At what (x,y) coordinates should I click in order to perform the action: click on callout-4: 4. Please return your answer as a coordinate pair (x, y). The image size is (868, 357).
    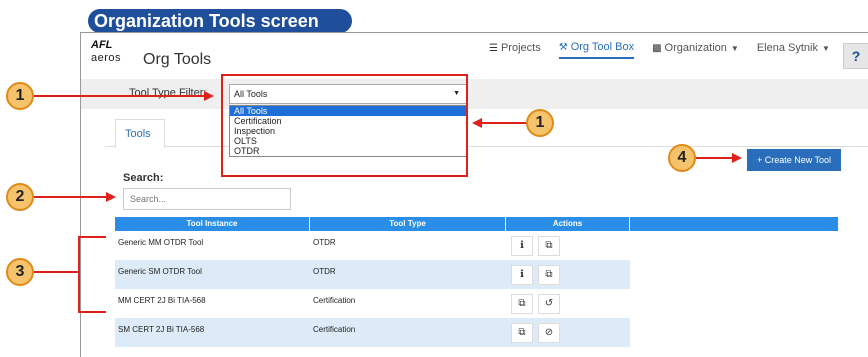
    Looking at the image, I should click on (682, 158).